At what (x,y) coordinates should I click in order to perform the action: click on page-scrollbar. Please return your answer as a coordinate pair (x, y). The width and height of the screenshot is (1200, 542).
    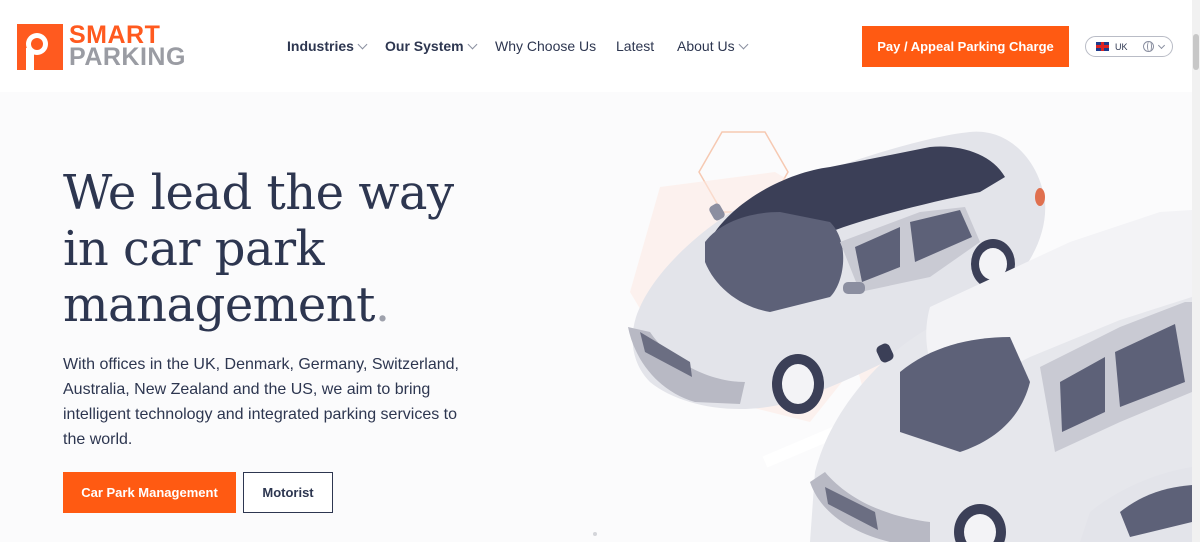
    Looking at the image, I should click on (1196, 271).